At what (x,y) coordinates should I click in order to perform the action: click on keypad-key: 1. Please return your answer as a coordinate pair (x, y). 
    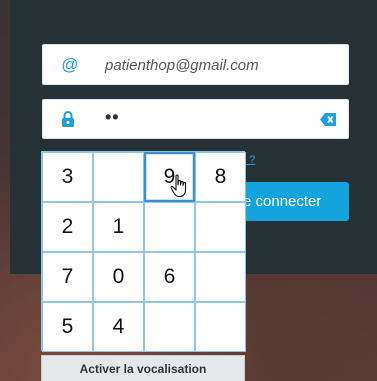
    Looking at the image, I should click on (118, 227).